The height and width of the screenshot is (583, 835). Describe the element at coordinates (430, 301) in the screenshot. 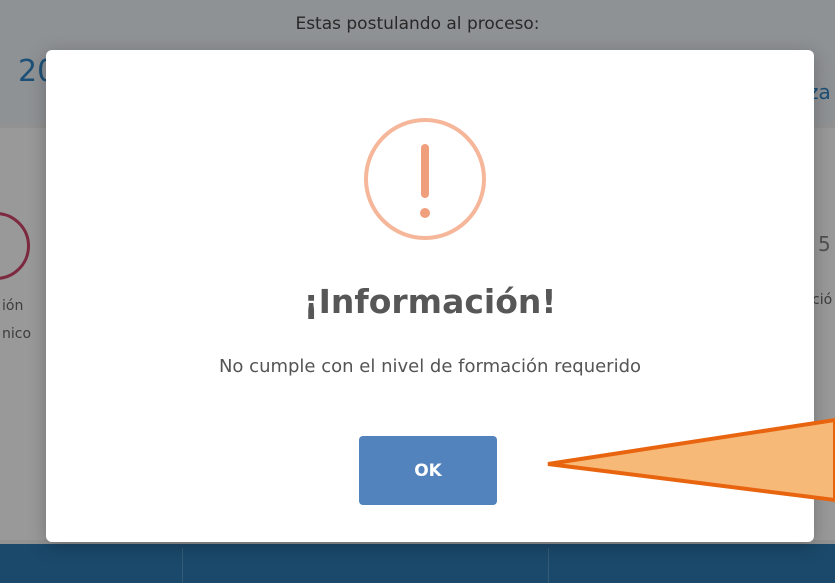

I see `dialog-title: ¡Información!` at that location.